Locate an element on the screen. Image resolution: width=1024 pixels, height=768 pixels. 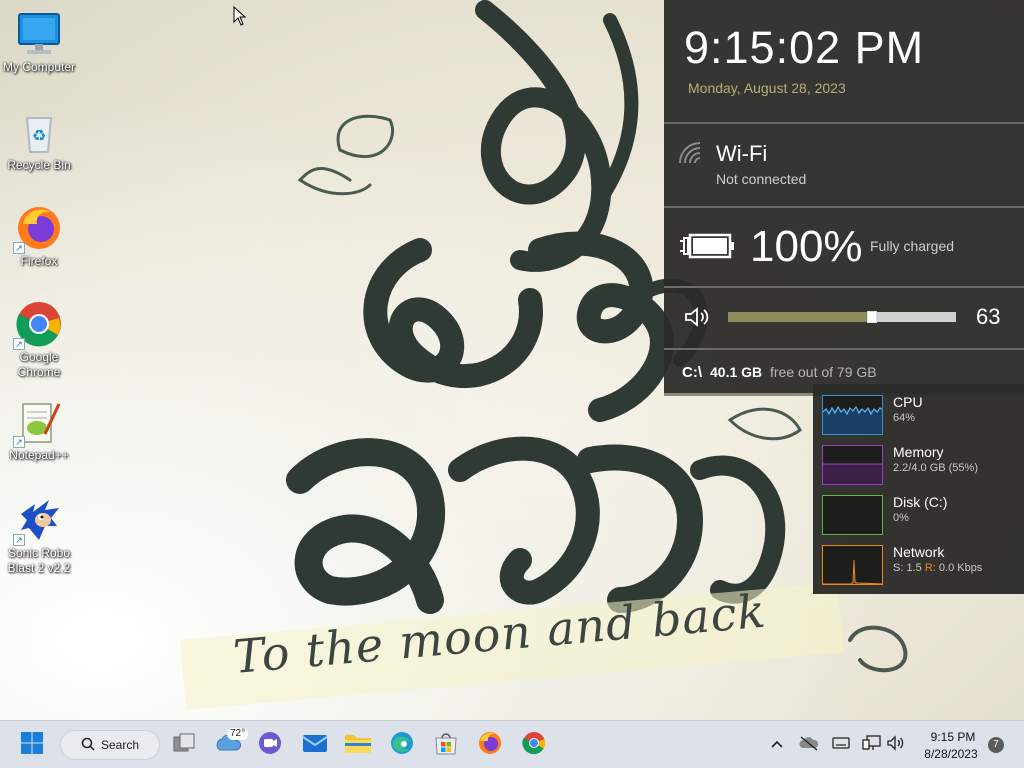
start-icon is located at coordinates (32, 745).